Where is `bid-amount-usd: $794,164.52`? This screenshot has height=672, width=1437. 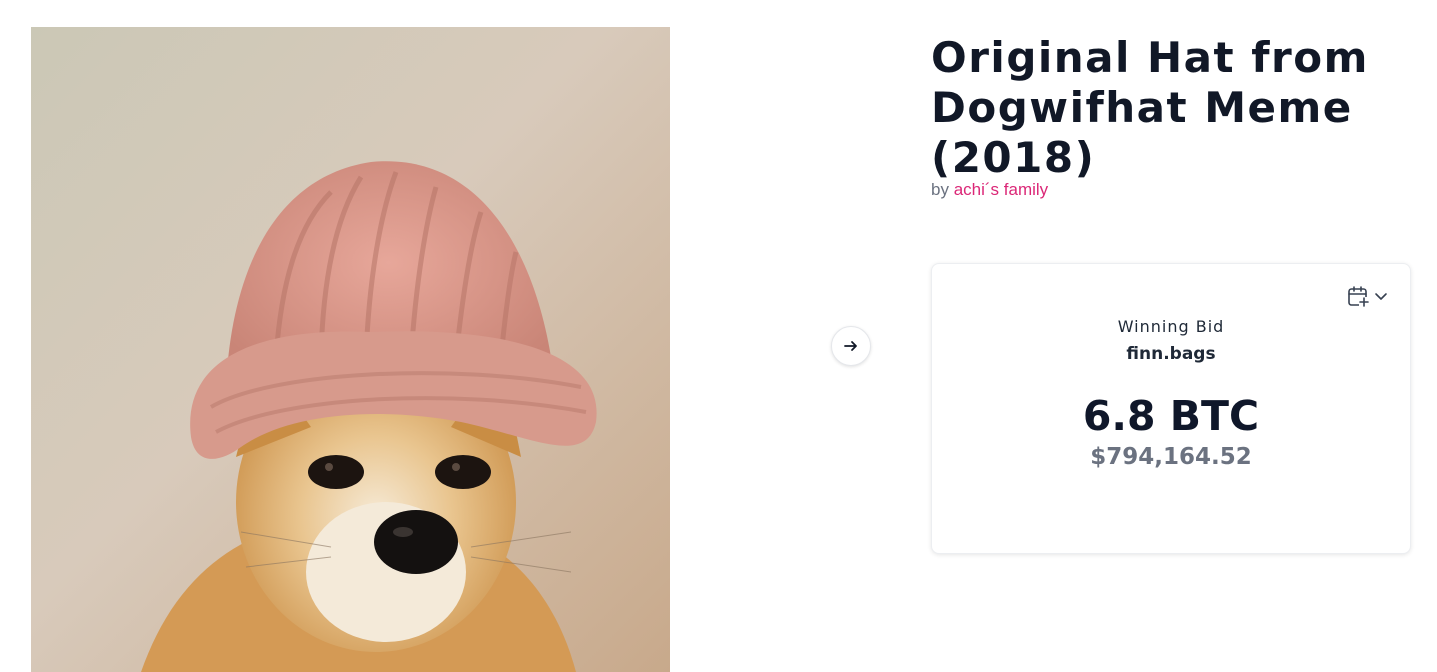 bid-amount-usd: $794,164.52 is located at coordinates (1171, 457).